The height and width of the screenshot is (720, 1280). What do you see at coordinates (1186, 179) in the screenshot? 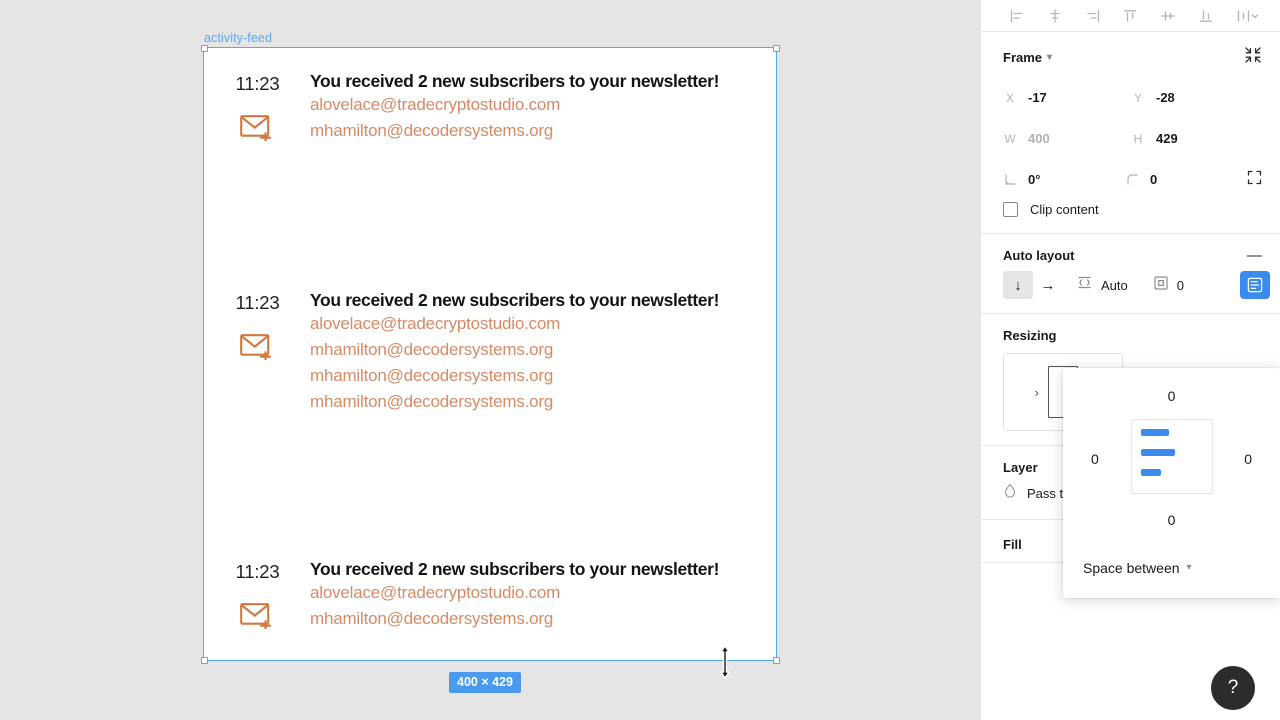
I see `corner-radius-field: 0` at bounding box center [1186, 179].